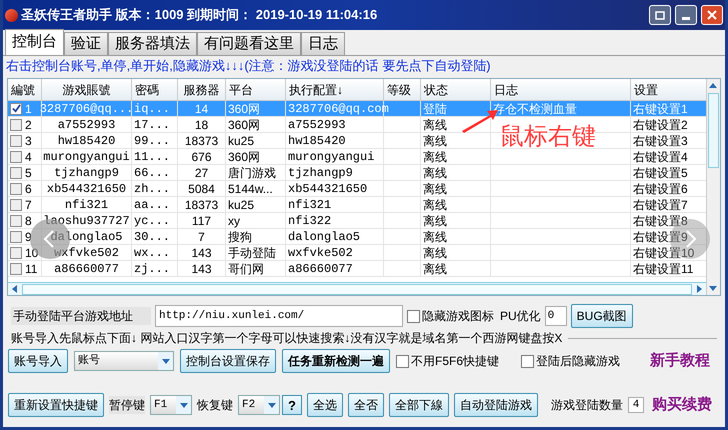  Describe the element at coordinates (152, 43) in the screenshot. I see `tab: 服务器填法` at that location.